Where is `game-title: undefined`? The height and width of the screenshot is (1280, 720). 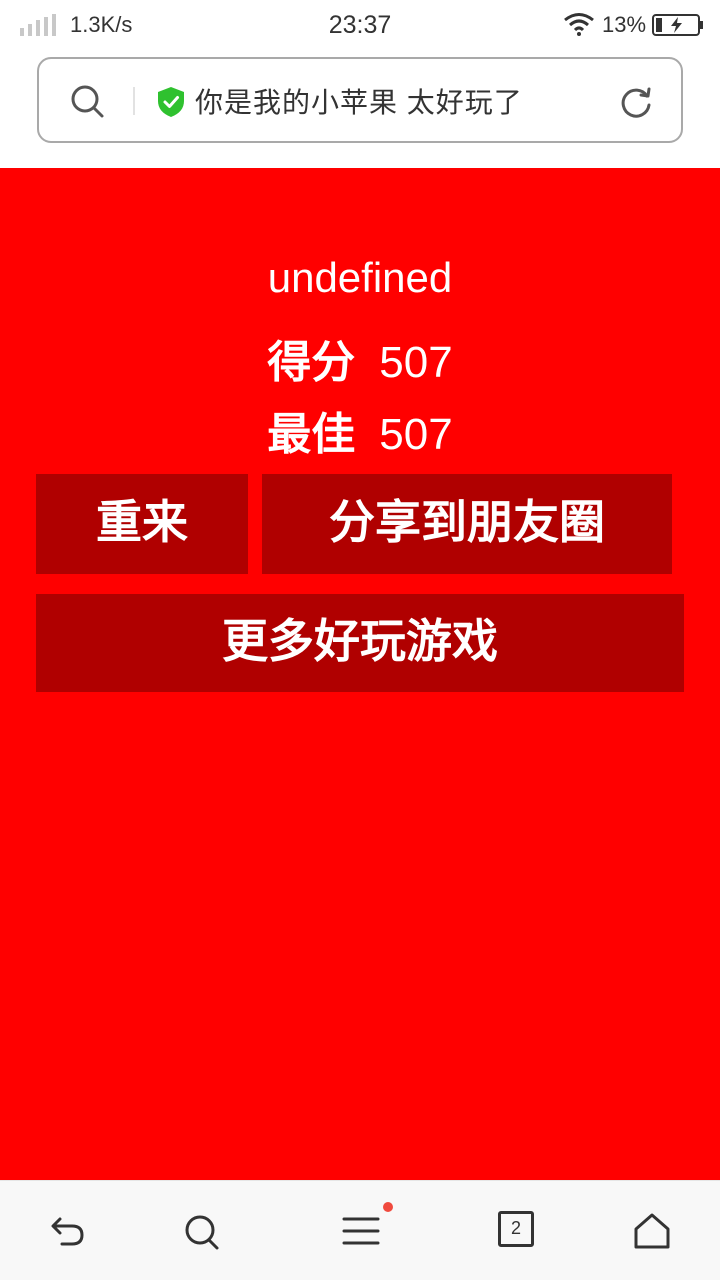 game-title: undefined is located at coordinates (360, 277).